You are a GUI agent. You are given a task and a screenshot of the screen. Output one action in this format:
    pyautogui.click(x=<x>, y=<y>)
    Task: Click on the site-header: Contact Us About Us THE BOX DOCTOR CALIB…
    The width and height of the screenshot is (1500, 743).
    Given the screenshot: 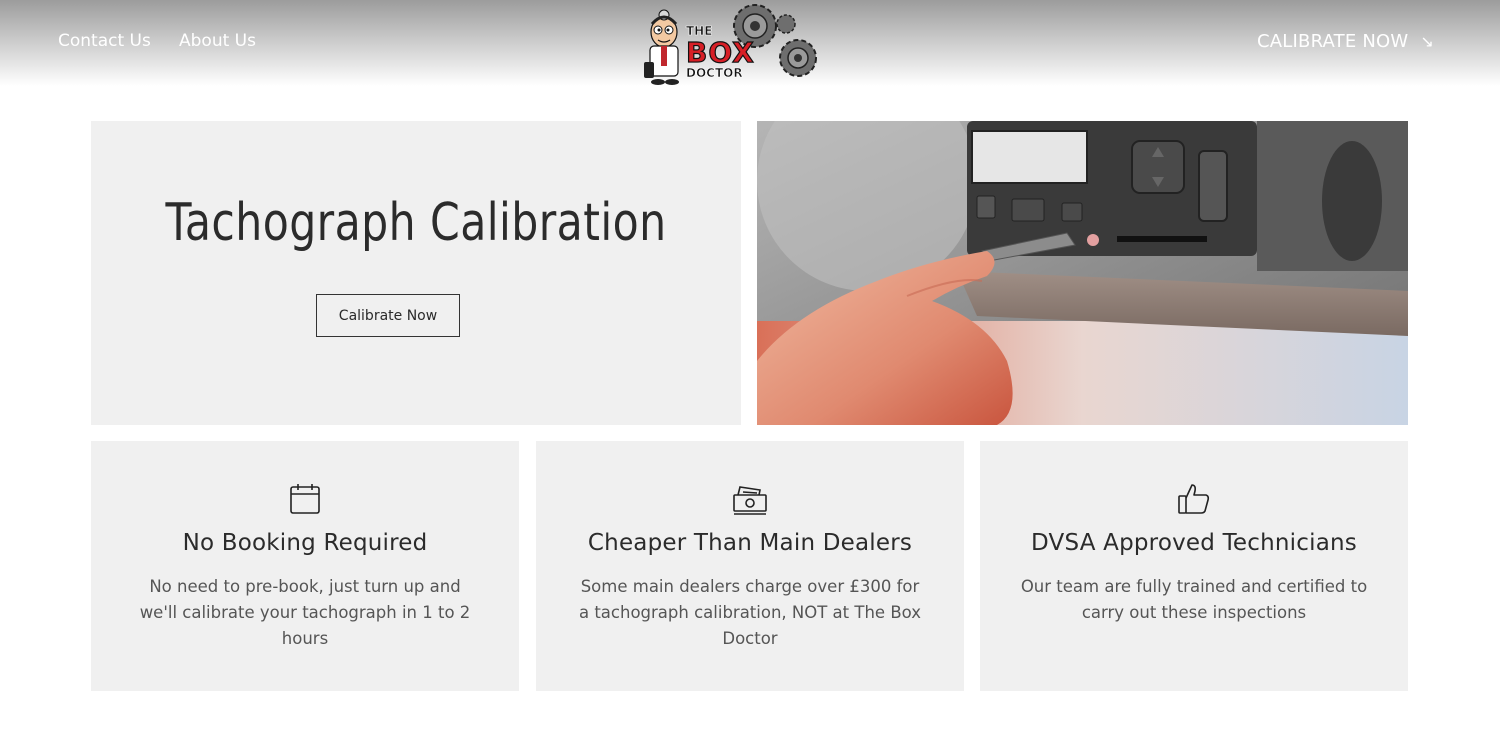 What is the action you would take?
    pyautogui.click(x=750, y=43)
    